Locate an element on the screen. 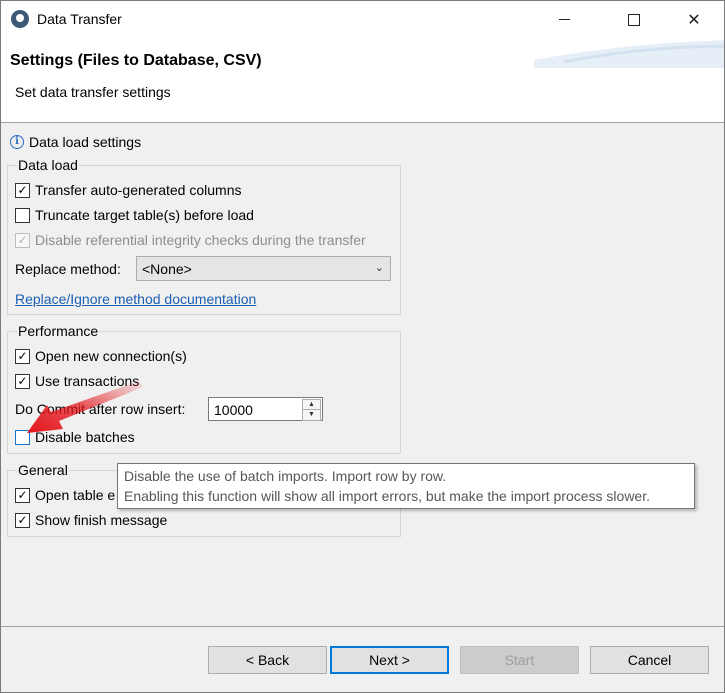  transfer-auto-generated-checkbox: ✓ Transfer auto-generated columns is located at coordinates (128, 190).